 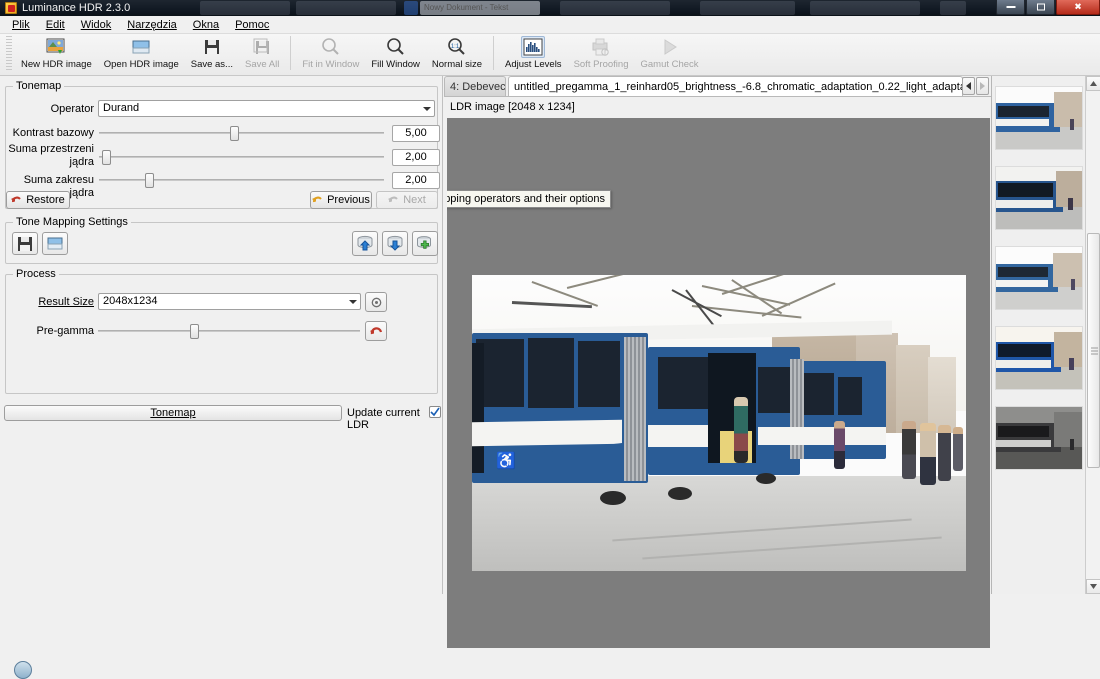 What do you see at coordinates (206, 25) in the screenshot?
I see `menu-okna: Okna` at bounding box center [206, 25].